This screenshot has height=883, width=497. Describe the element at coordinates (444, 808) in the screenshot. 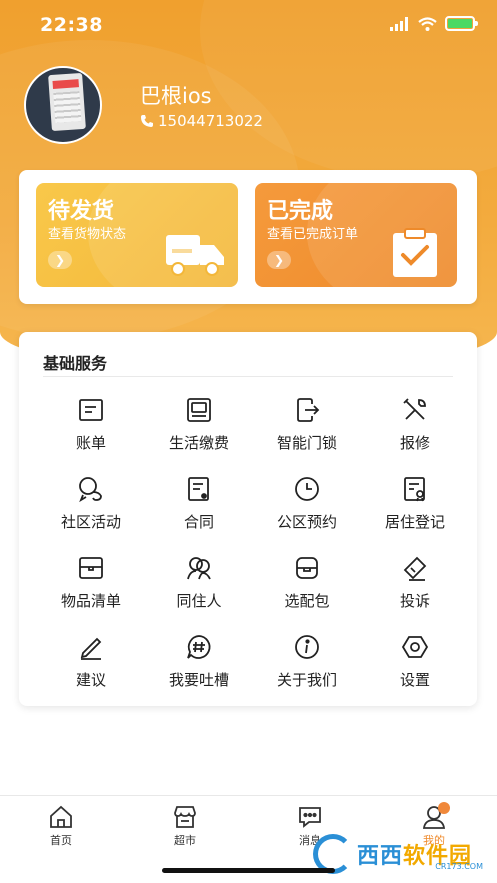

I see `notification-badge` at that location.